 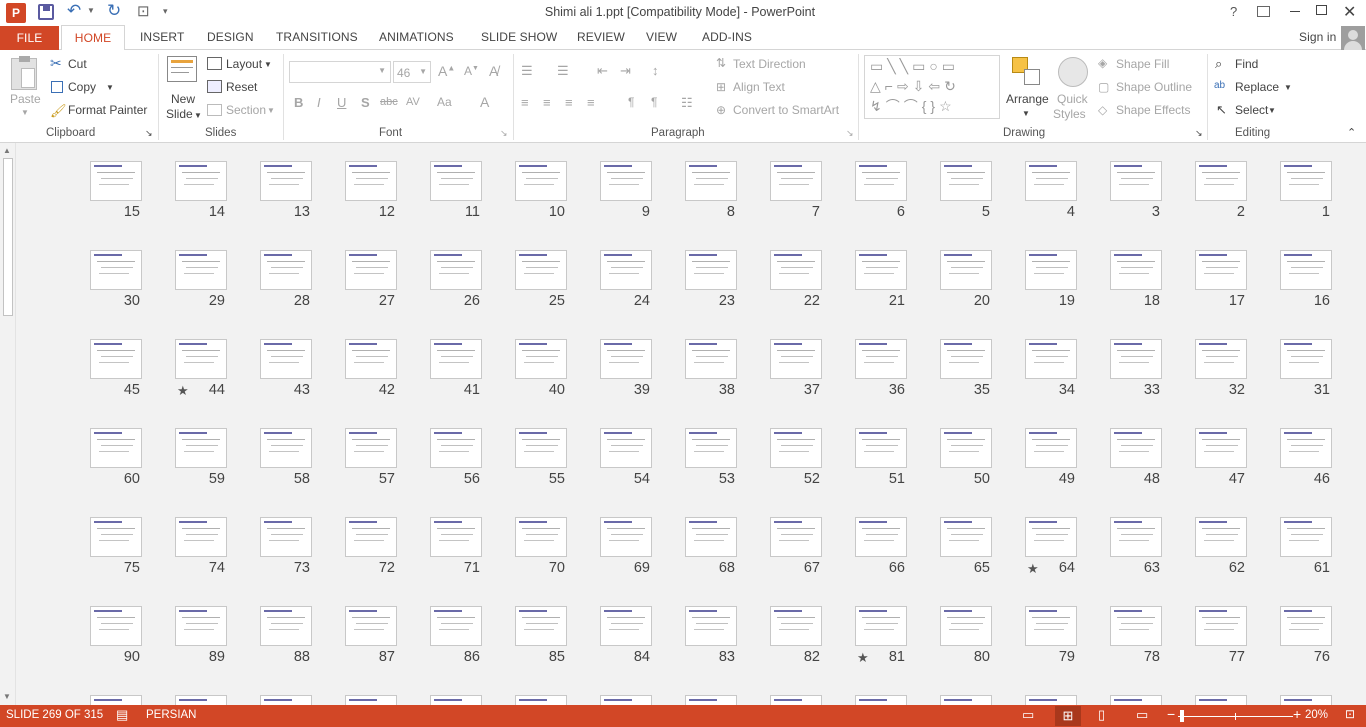 What do you see at coordinates (591, 102) in the screenshot?
I see `justify-icon: ≡` at bounding box center [591, 102].